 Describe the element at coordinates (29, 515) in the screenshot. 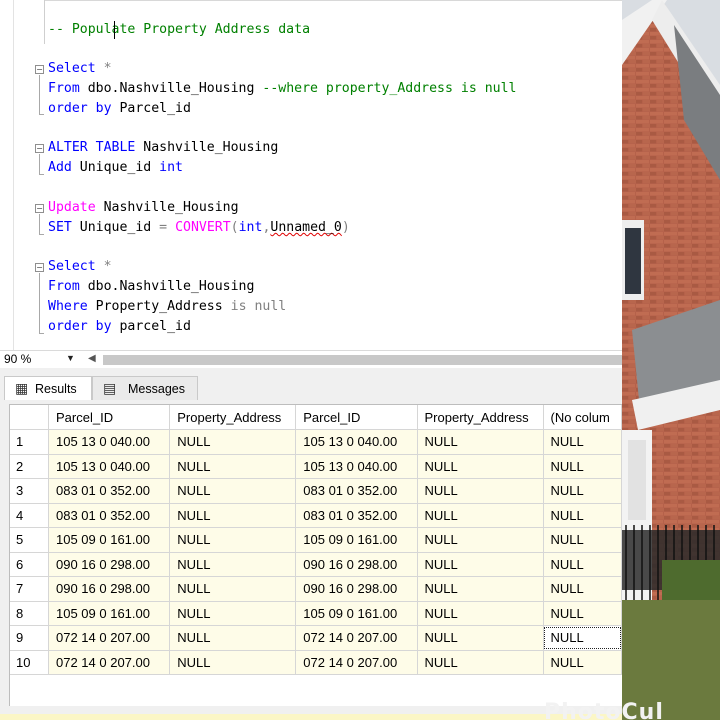

I see `row-number: 4` at that location.